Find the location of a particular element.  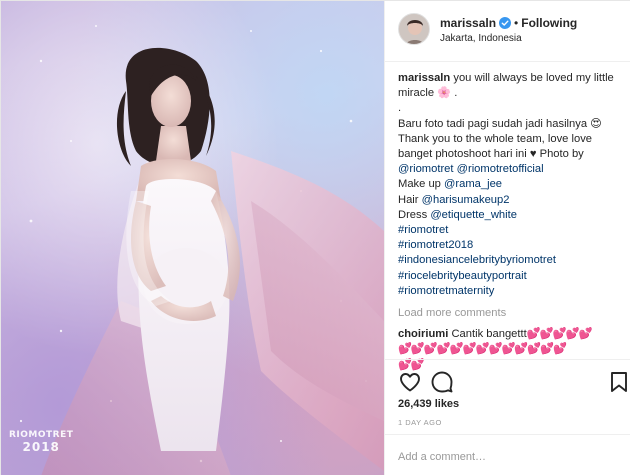

post-timestamp: 1 DAY AGO is located at coordinates (420, 422).